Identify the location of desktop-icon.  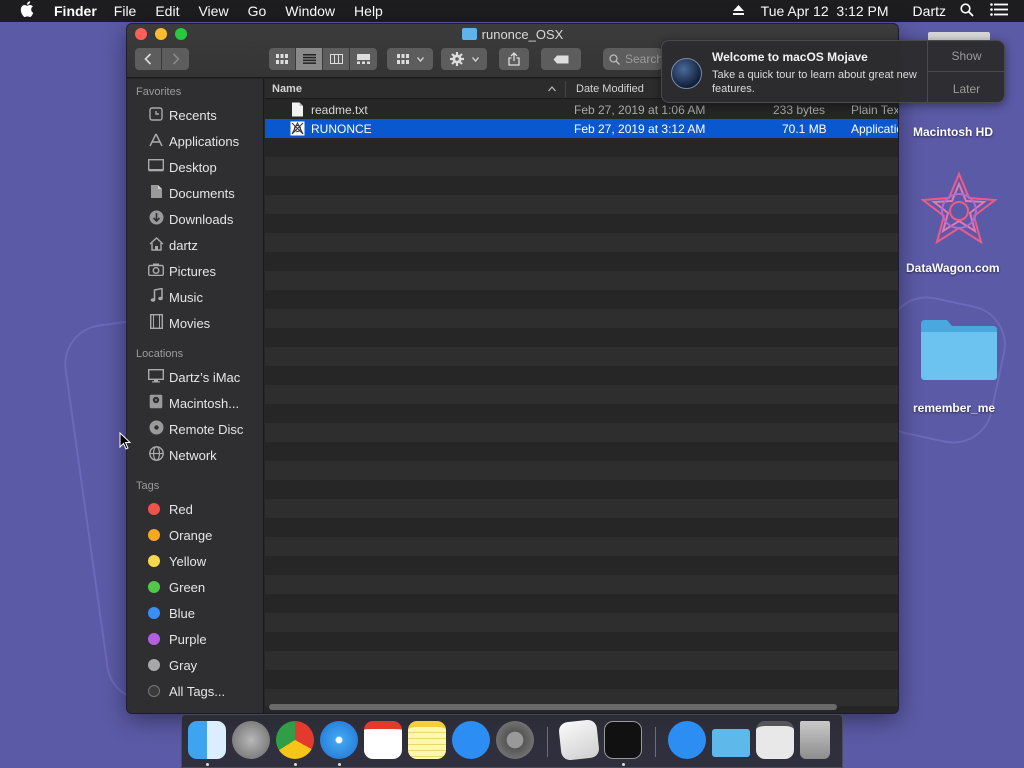
(156, 166).